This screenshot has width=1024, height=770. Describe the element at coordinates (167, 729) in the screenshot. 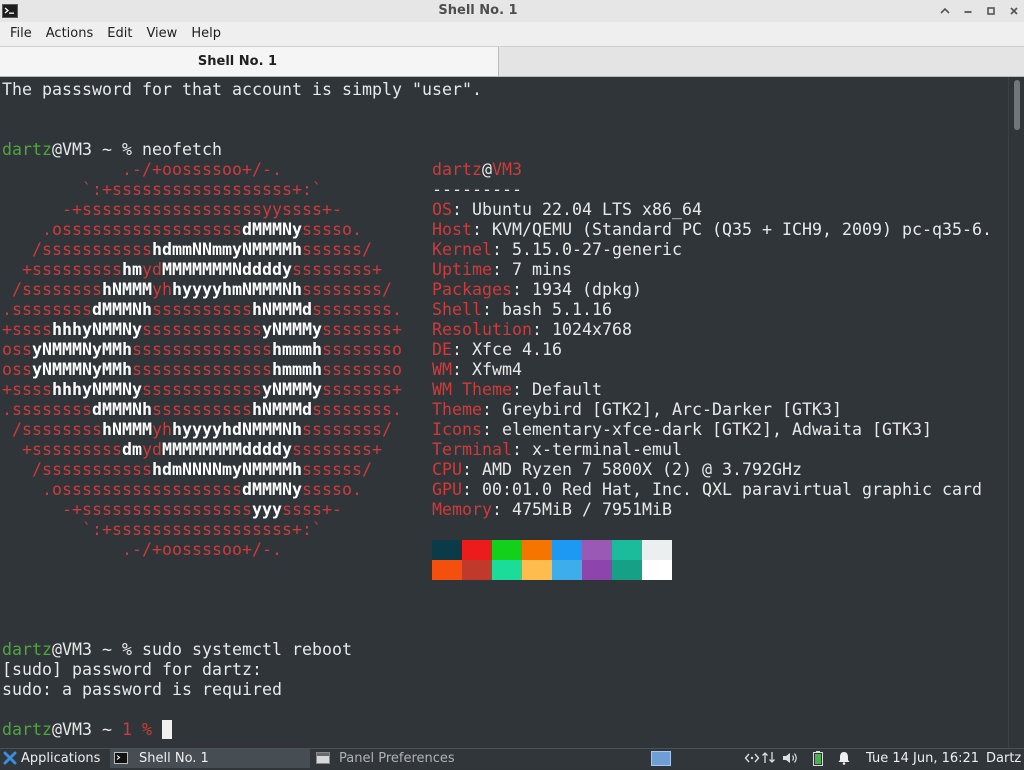

I see `terminal-cursor` at that location.